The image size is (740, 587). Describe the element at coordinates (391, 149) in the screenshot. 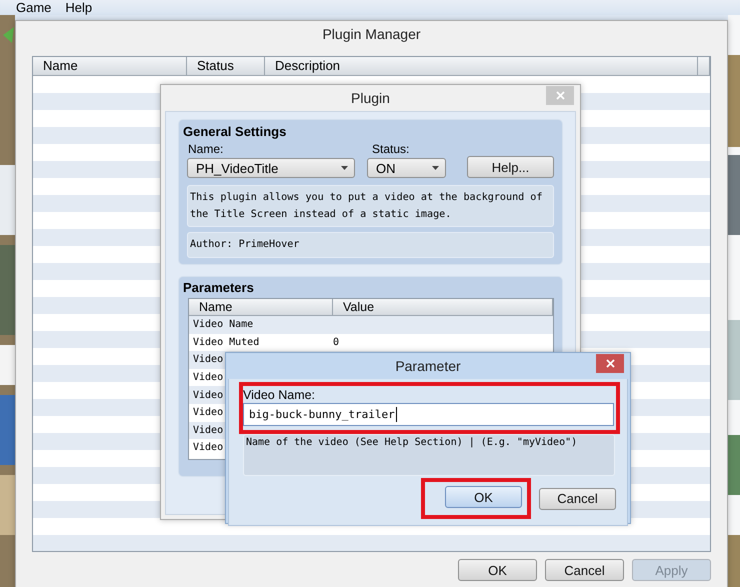

I see `field-label: Status:` at that location.